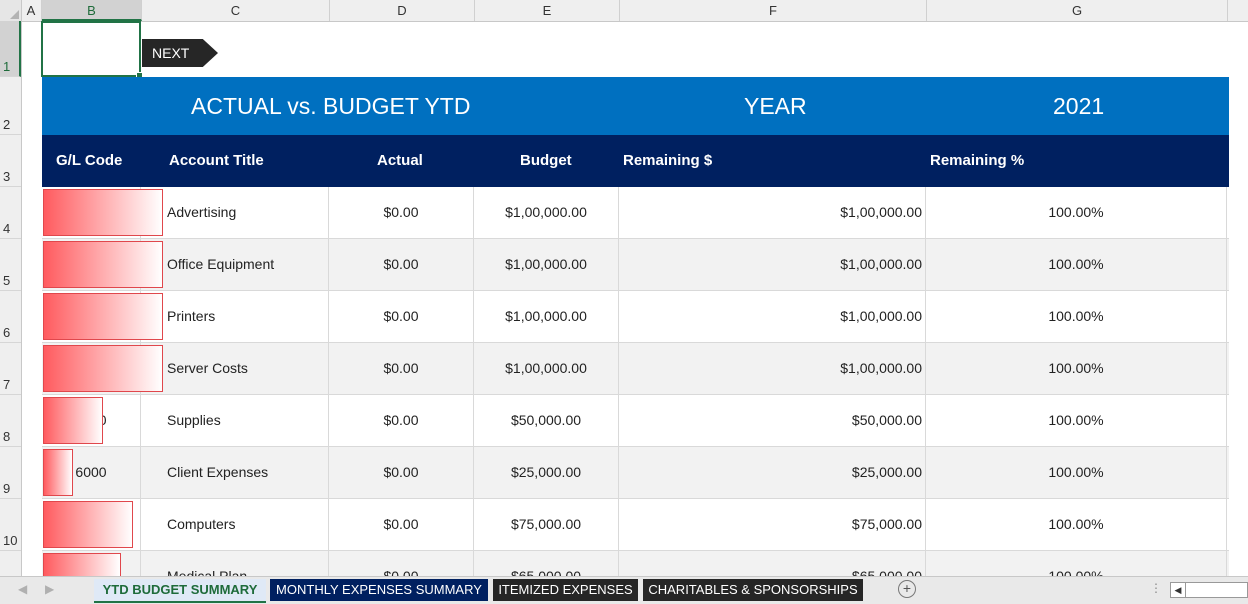 The width and height of the screenshot is (1248, 604). I want to click on row-header-1: 1, so click(10, 49).